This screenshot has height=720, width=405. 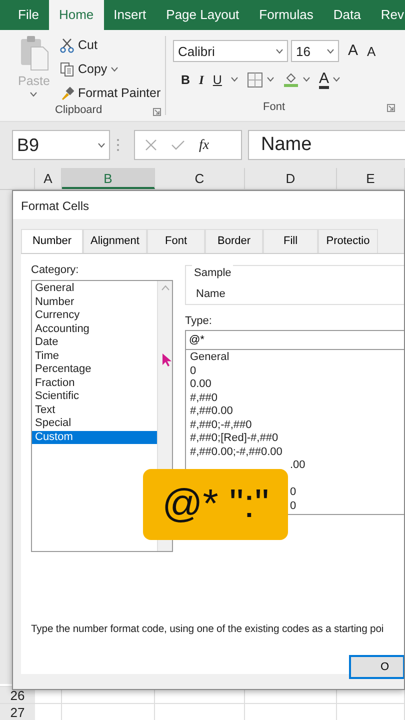 I want to click on fill-color-button, so click(x=296, y=79).